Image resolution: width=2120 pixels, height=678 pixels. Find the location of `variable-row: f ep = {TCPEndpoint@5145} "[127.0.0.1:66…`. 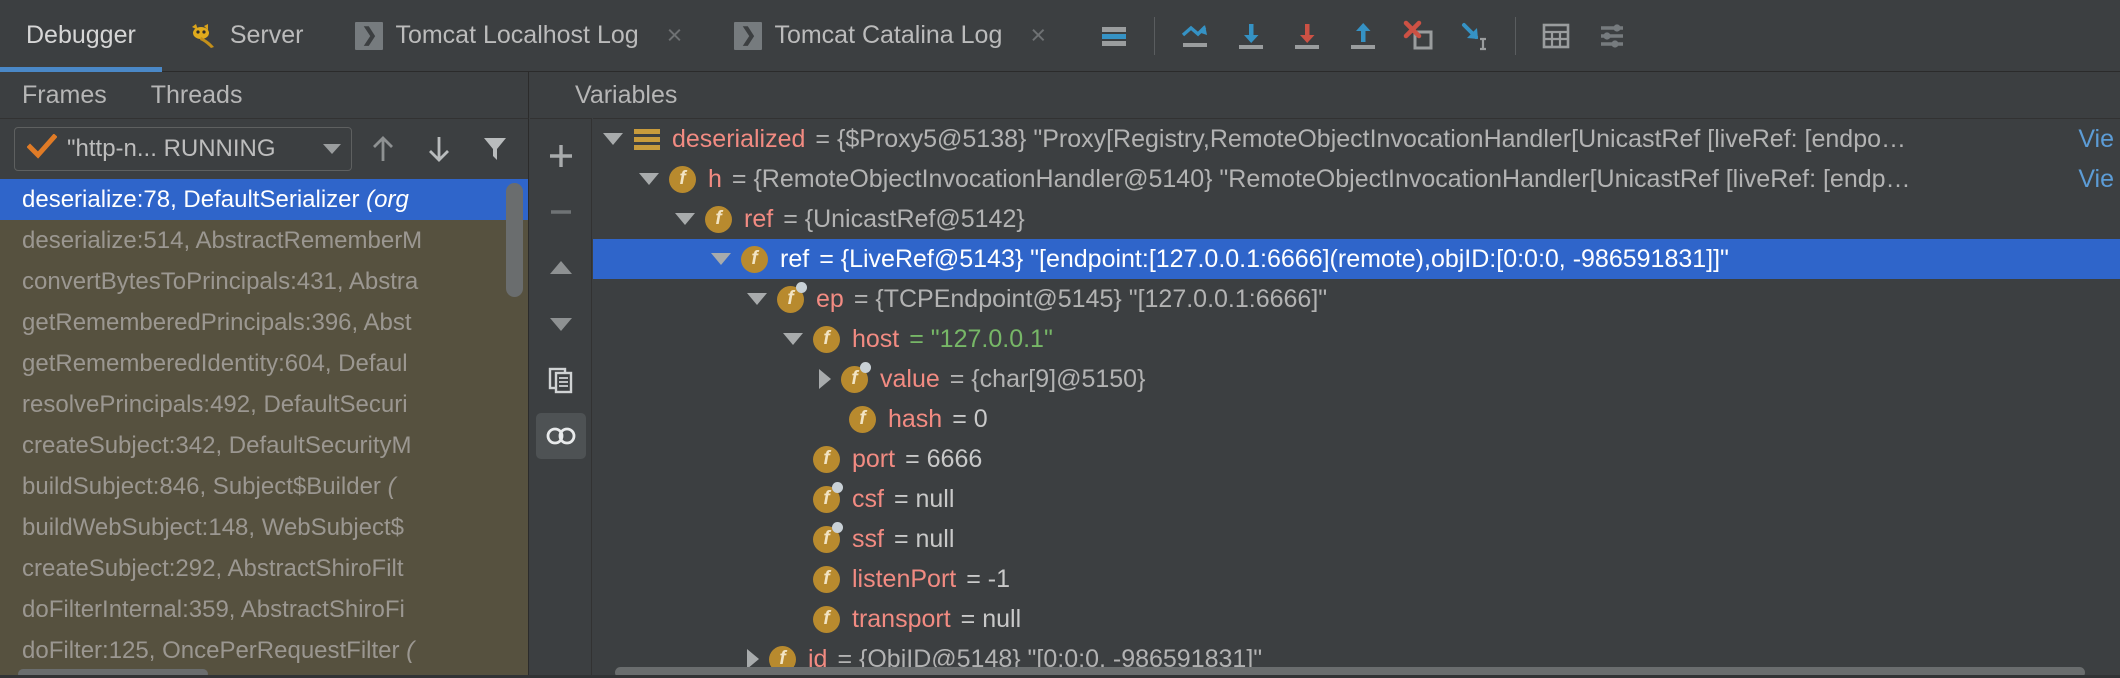

variable-row: f ep = {TCPEndpoint@5145} "[127.0.0.1:66… is located at coordinates (1356, 299).